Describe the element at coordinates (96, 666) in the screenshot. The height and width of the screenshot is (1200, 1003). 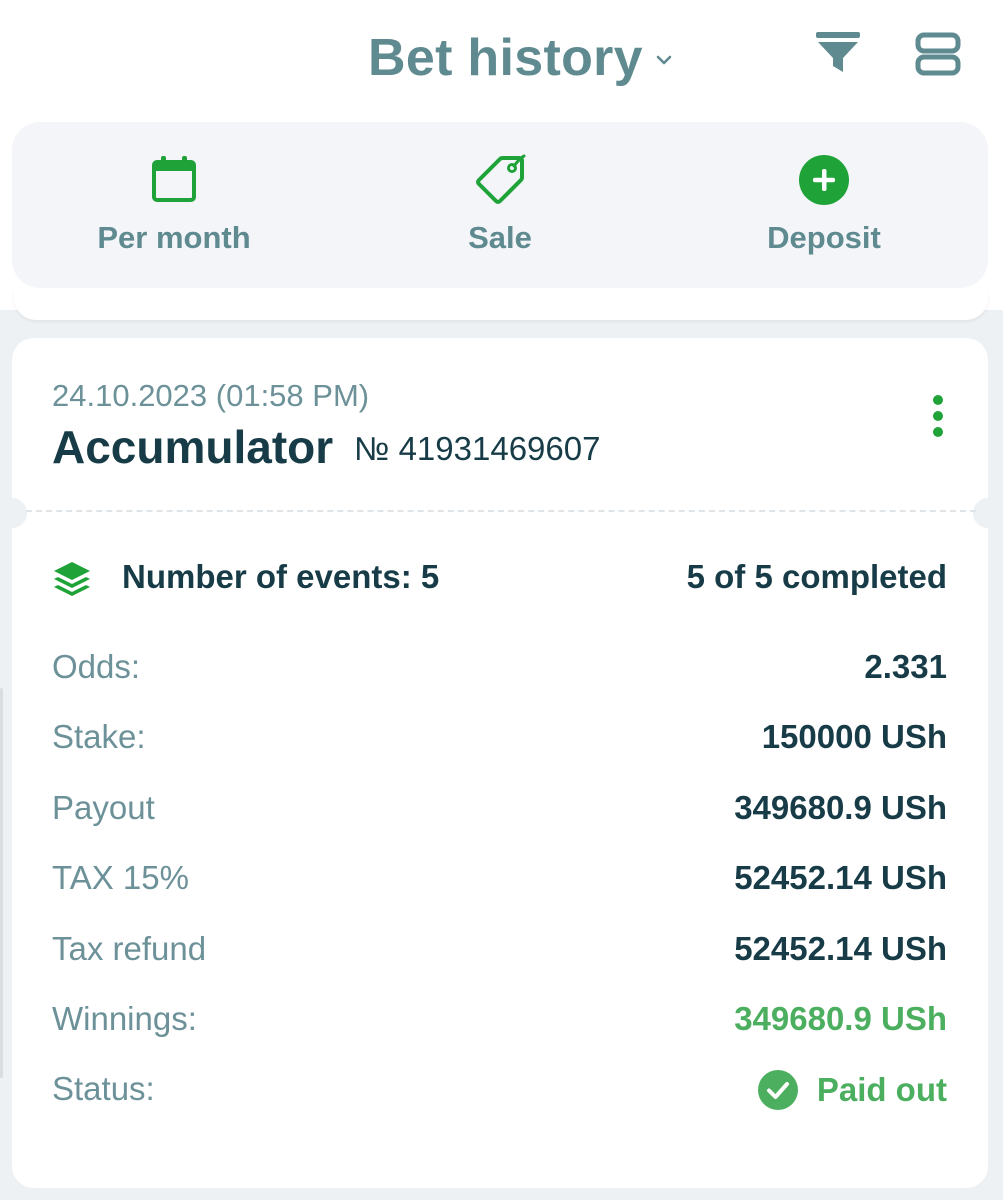
I see `odds-label: Odds:` at that location.